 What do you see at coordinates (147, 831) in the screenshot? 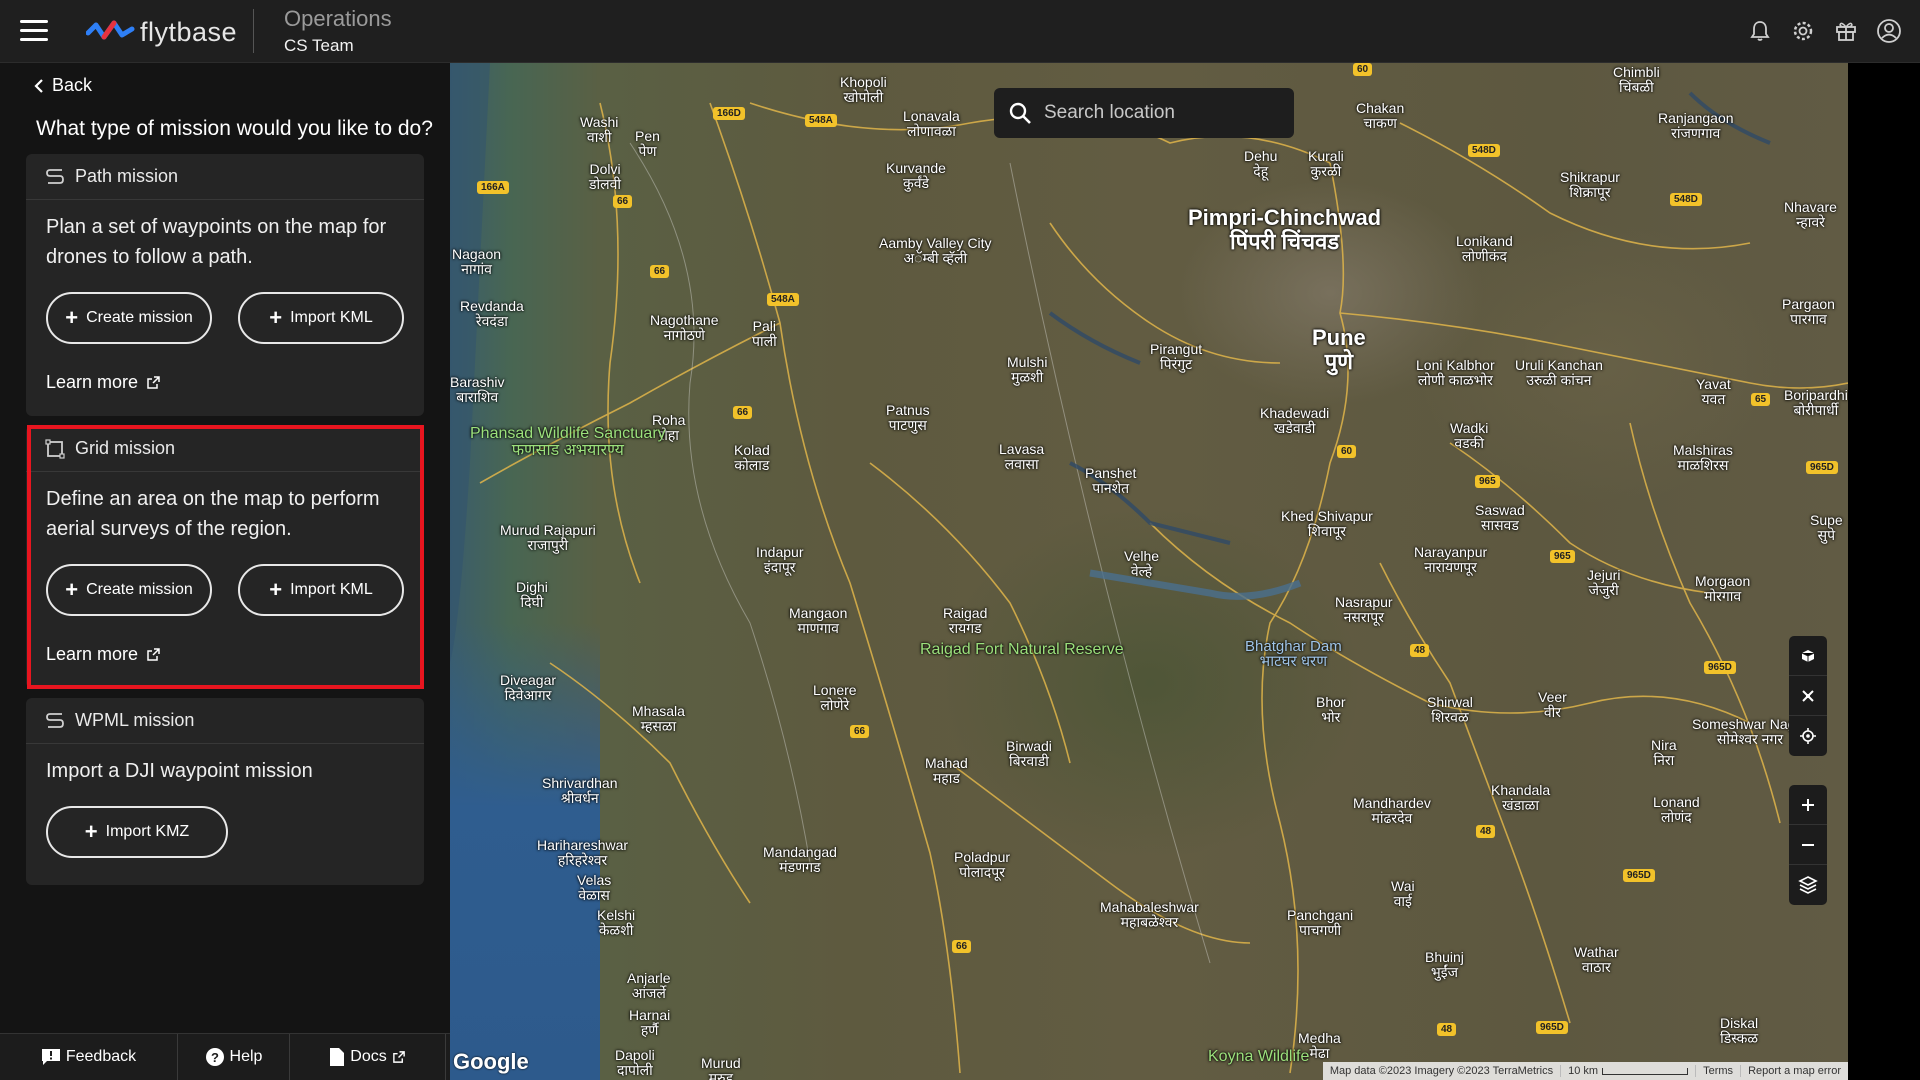
I see `button-label: Import KMZ` at bounding box center [147, 831].